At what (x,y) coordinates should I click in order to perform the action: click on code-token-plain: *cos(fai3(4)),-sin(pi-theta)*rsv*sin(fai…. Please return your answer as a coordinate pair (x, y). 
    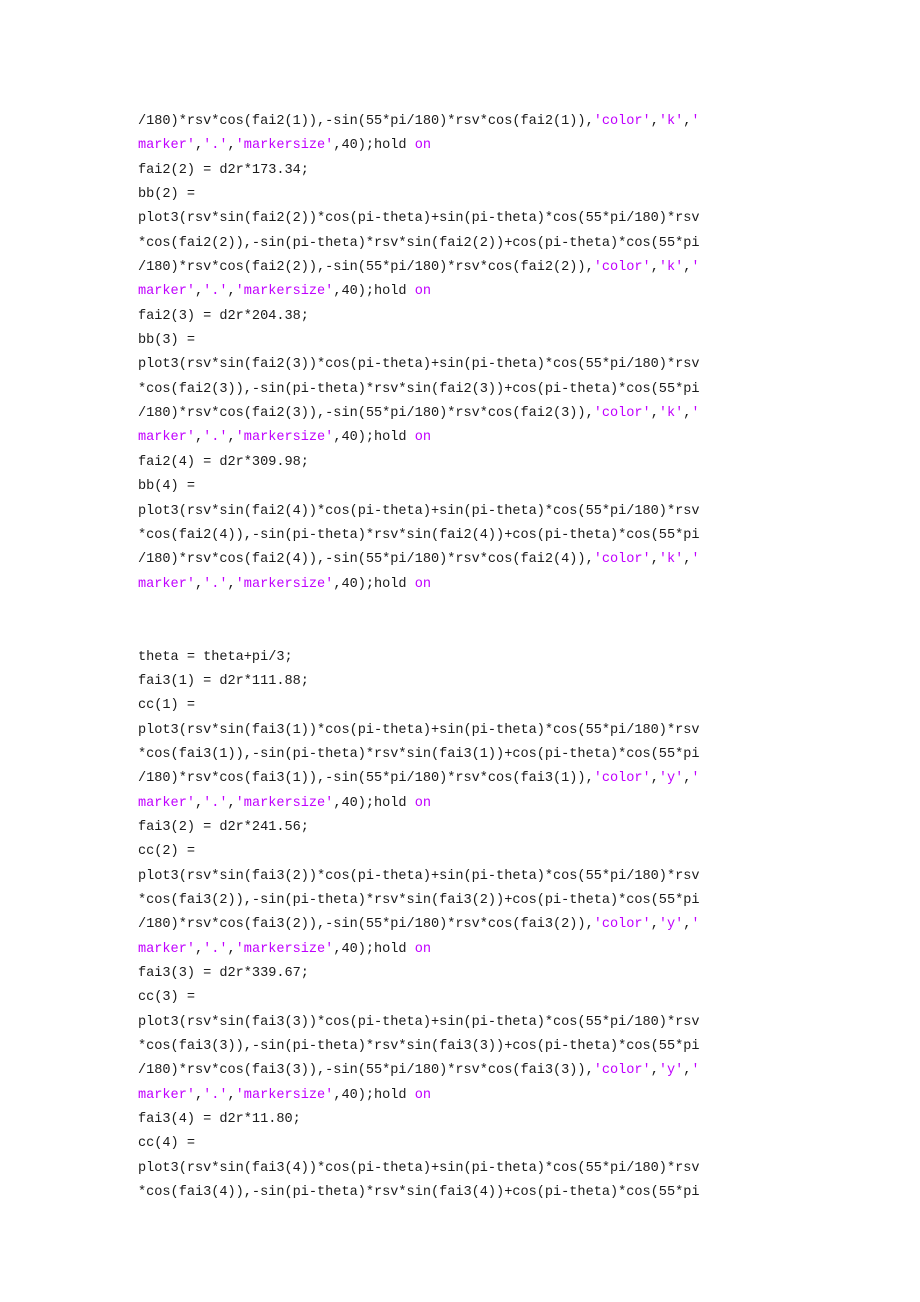
    Looking at the image, I should click on (419, 1193).